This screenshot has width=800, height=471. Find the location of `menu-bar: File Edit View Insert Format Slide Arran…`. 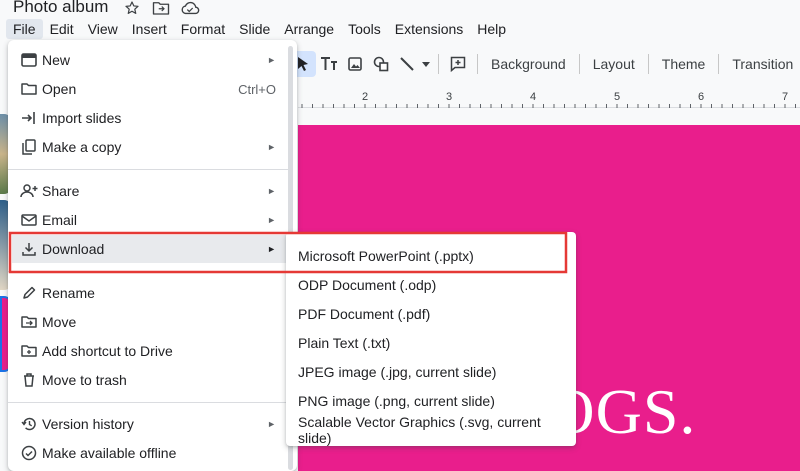

menu-bar: File Edit View Insert Format Slide Arran… is located at coordinates (259, 29).